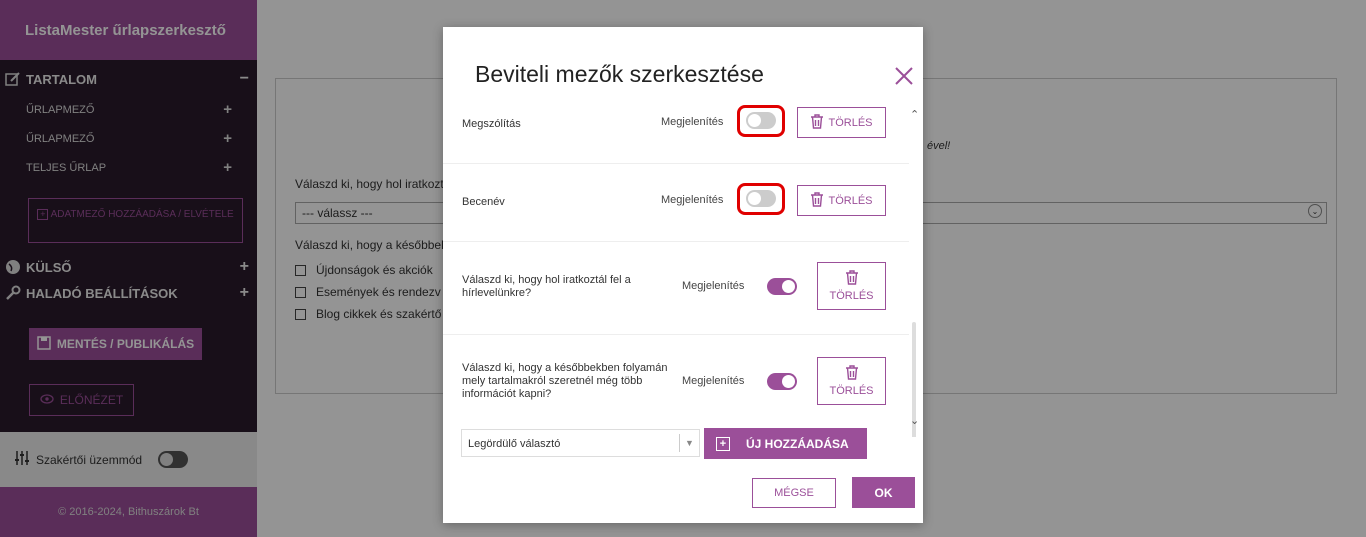  What do you see at coordinates (914, 420) in the screenshot?
I see `scroll-down-icon: ⌄` at bounding box center [914, 420].